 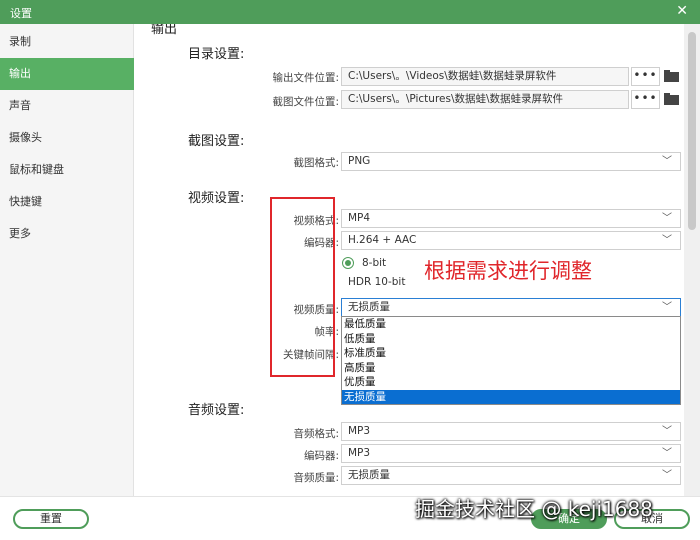 I want to click on title-bar: 设置 ✕, so click(x=350, y=12).